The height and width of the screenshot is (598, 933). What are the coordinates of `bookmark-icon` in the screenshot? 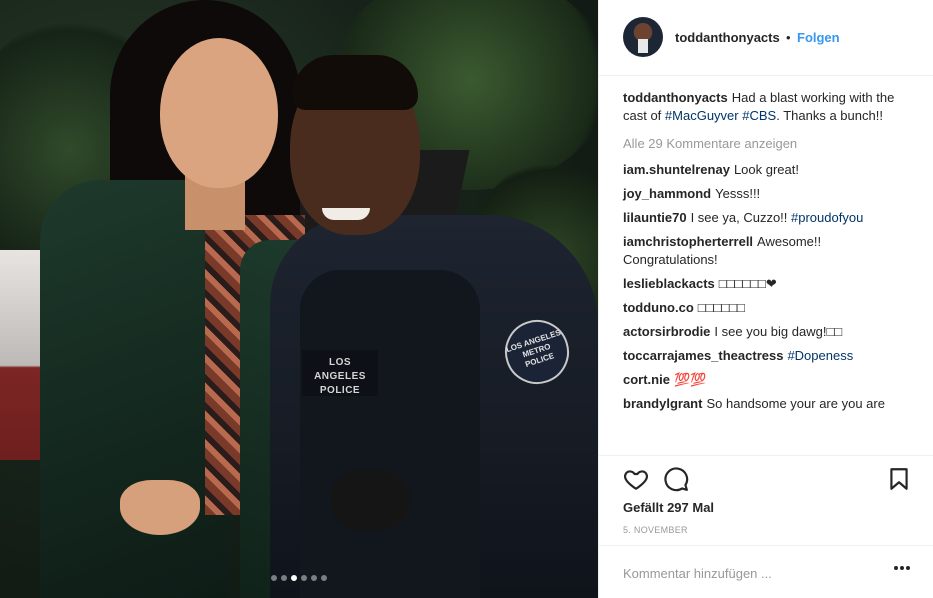 It's located at (899, 479).